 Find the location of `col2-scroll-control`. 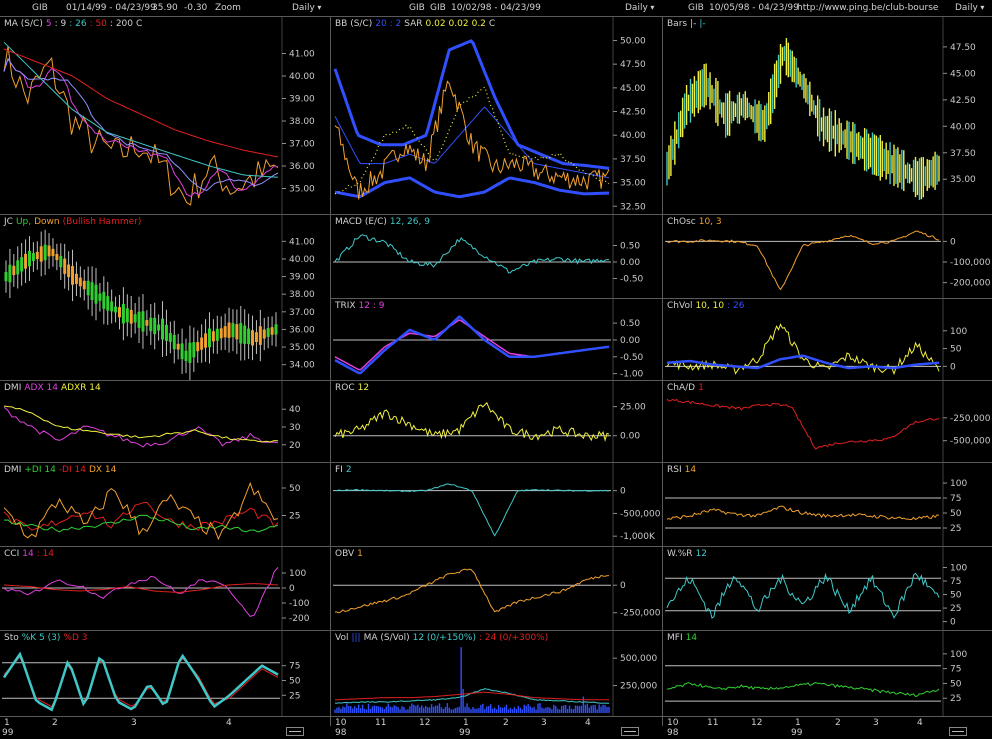

col2-scroll-control is located at coordinates (630, 731).